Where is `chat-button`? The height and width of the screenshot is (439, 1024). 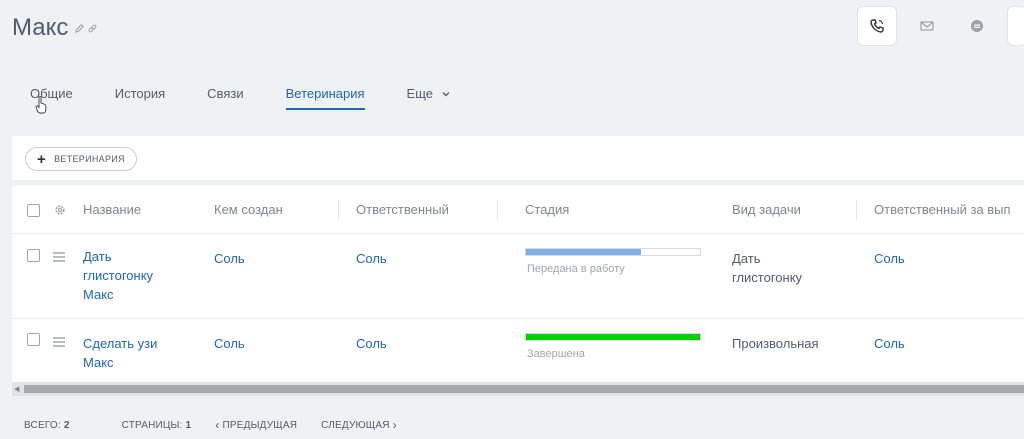
chat-button is located at coordinates (977, 26).